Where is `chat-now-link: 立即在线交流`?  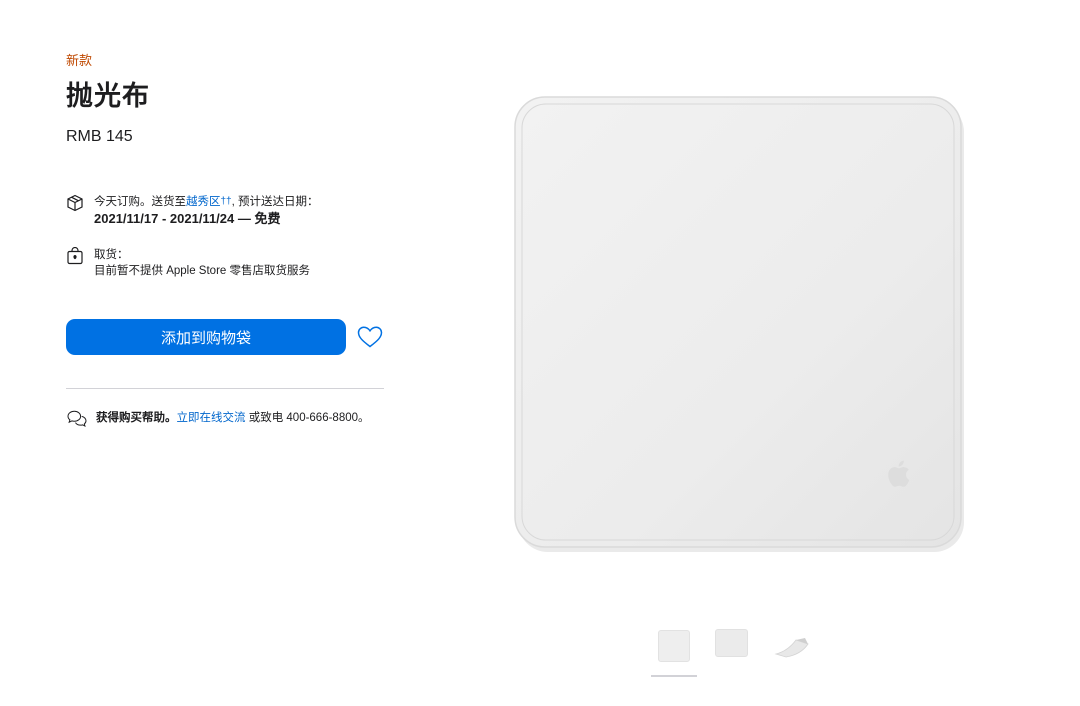
chat-now-link: 立即在线交流 is located at coordinates (211, 418).